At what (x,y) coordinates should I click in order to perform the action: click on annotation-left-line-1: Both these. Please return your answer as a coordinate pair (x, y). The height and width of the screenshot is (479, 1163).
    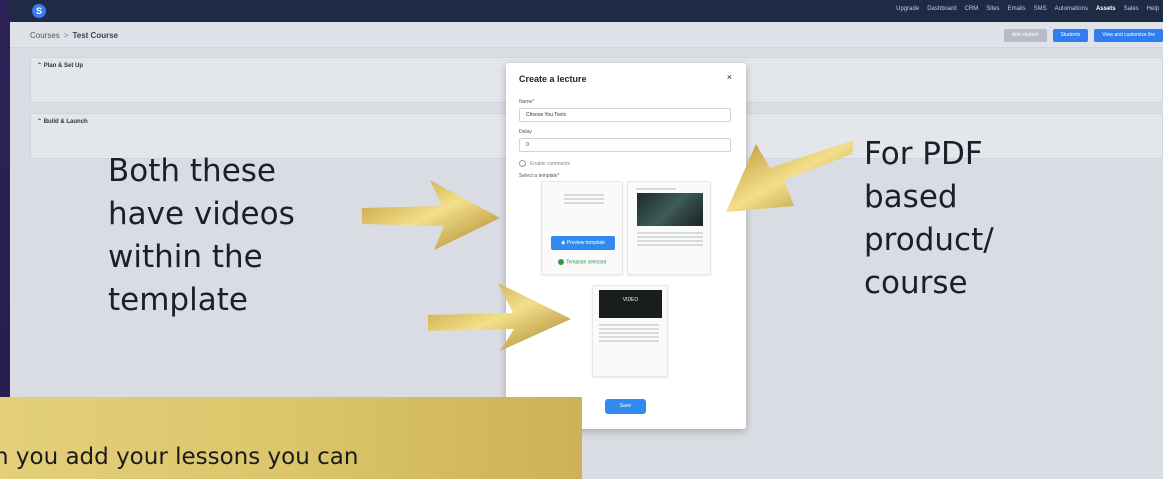
    Looking at the image, I should click on (192, 171).